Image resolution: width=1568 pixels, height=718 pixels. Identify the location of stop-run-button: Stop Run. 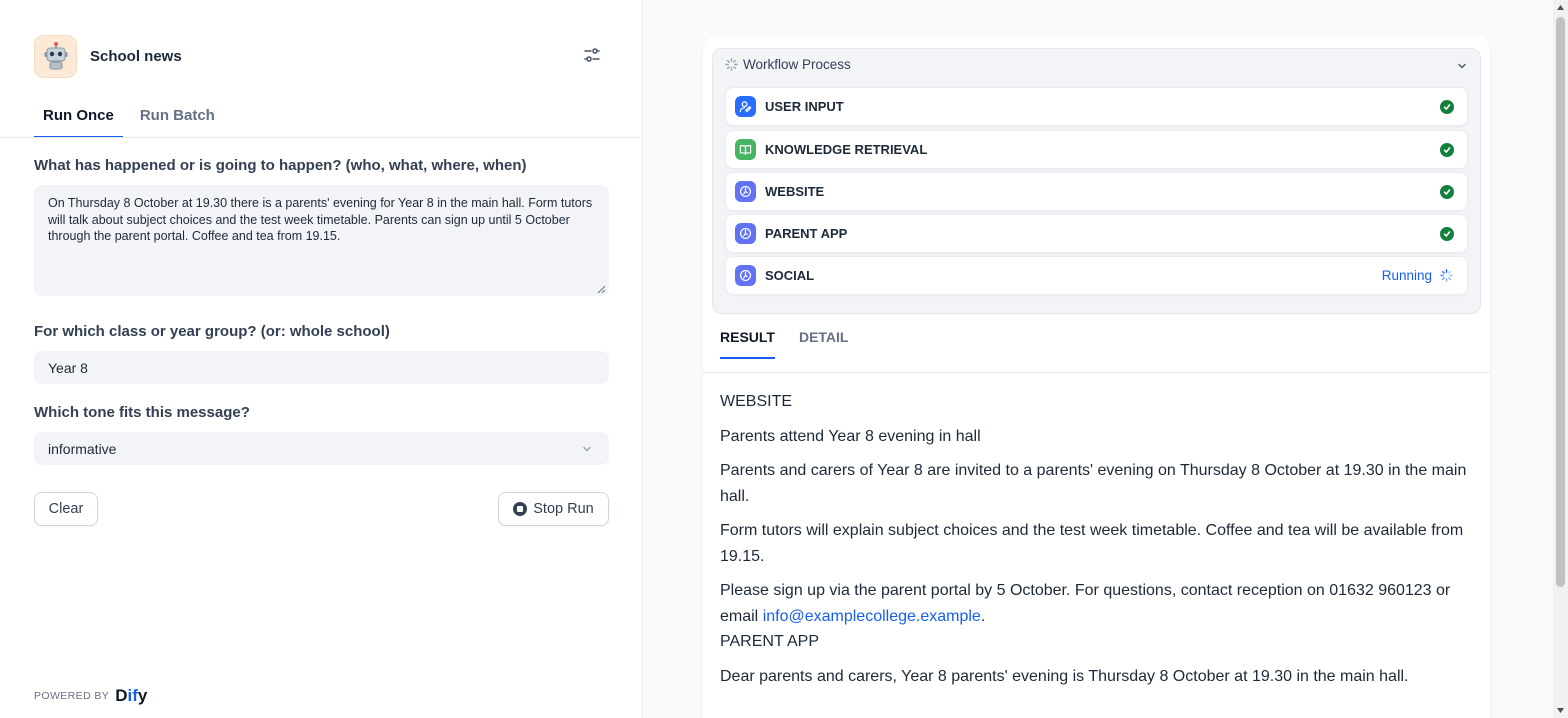
(553, 509).